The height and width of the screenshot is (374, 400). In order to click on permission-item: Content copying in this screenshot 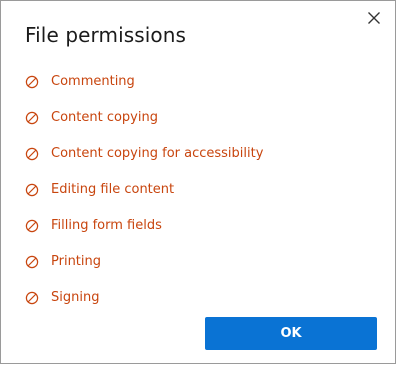, I will do `click(144, 117)`.